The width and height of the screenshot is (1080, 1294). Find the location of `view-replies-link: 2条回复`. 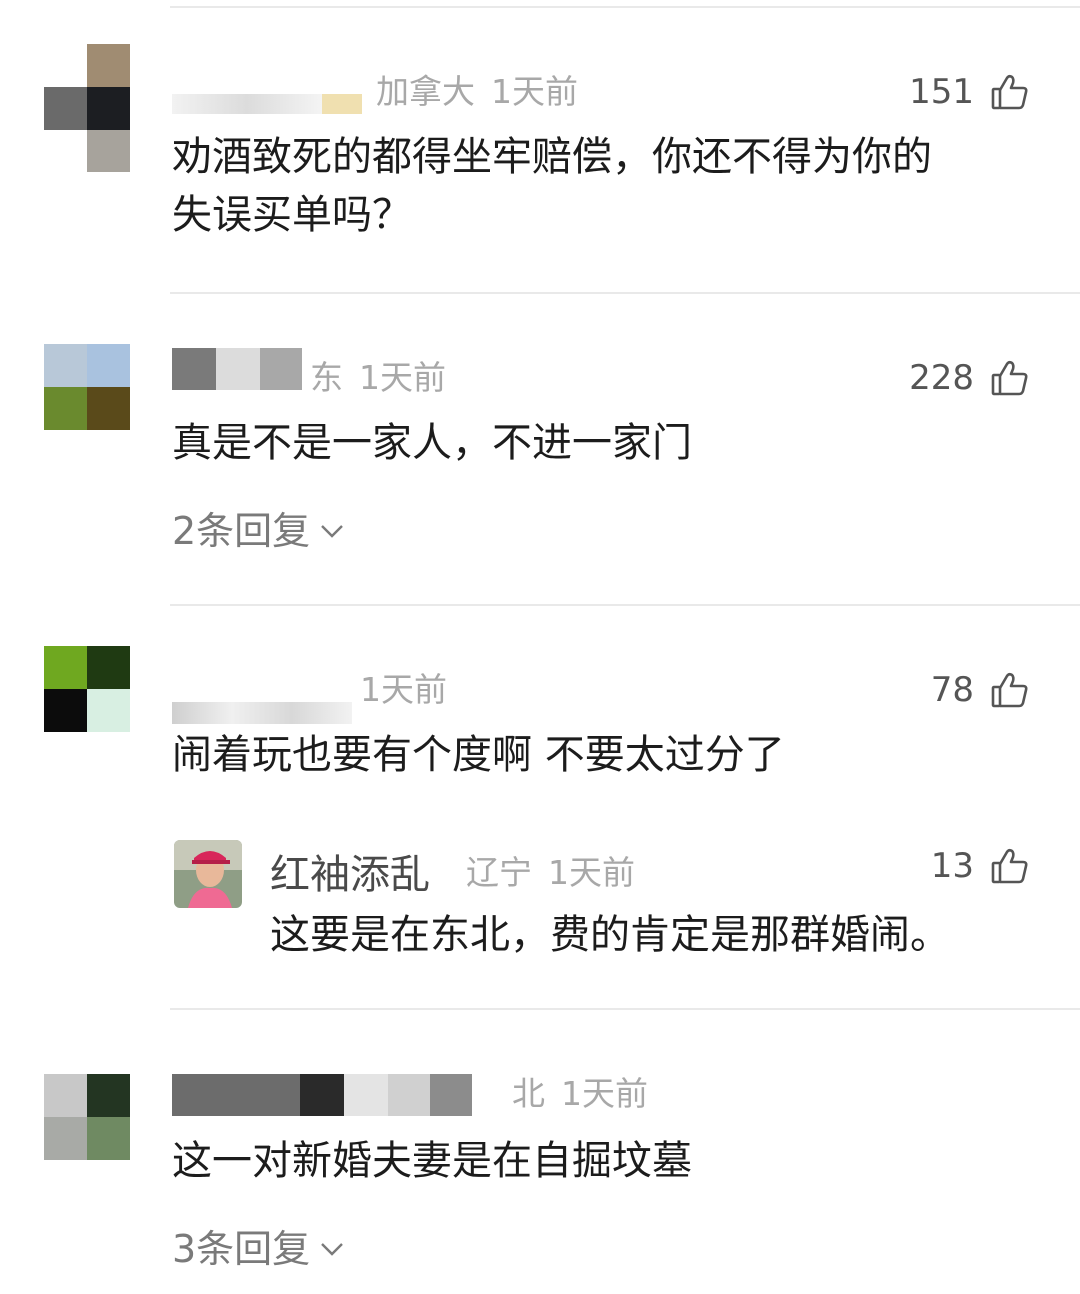

view-replies-link: 2条回复 is located at coordinates (259, 527).